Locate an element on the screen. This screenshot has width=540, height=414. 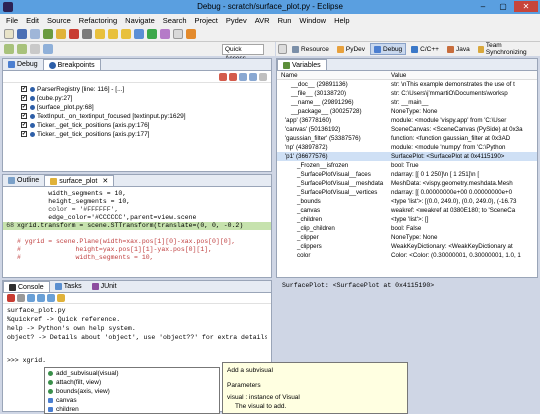
variable-row: _clip_children bool: False is located at coordinates (407, 228).